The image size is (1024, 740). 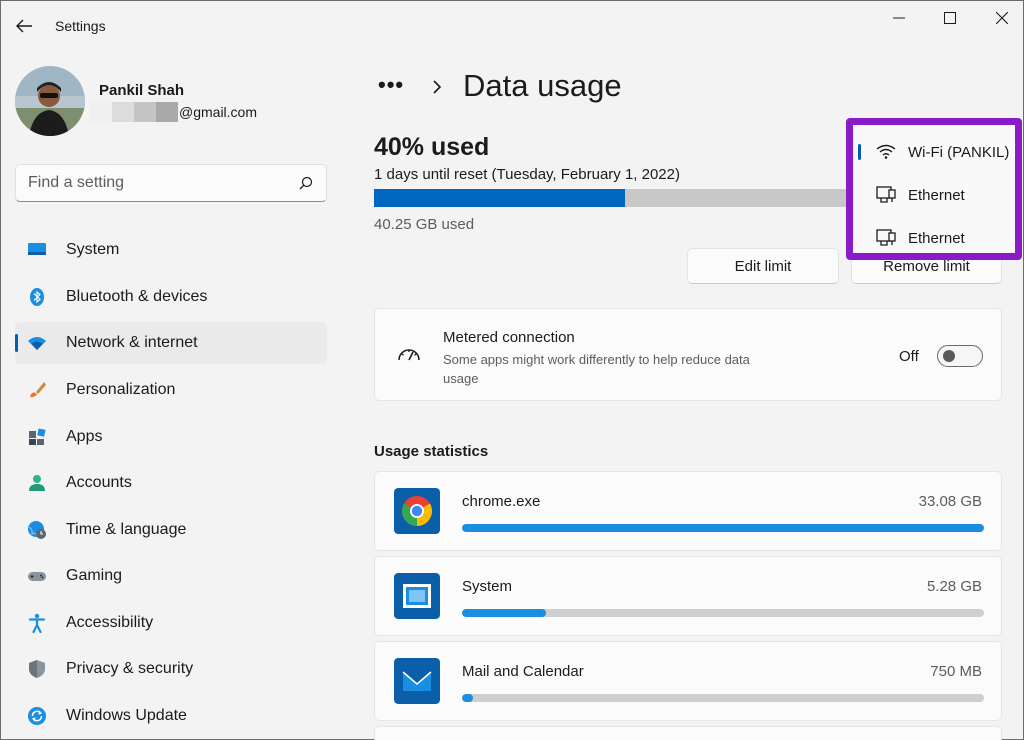 What do you see at coordinates (37, 716) in the screenshot?
I see `update-icon` at bounding box center [37, 716].